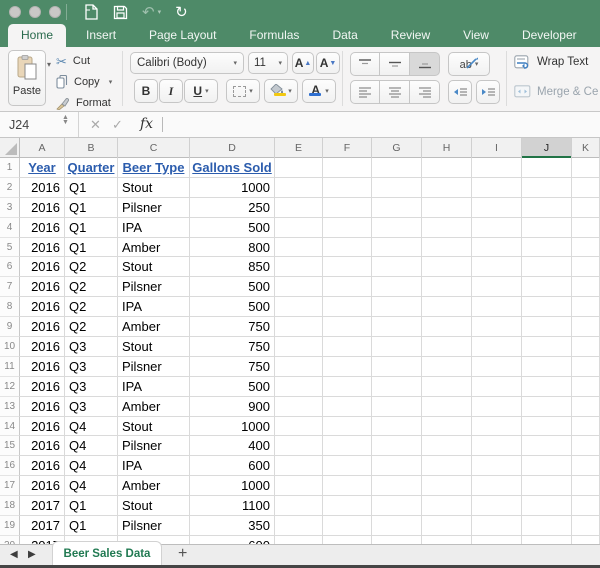 The height and width of the screenshot is (568, 600). I want to click on cell-G1, so click(397, 168).